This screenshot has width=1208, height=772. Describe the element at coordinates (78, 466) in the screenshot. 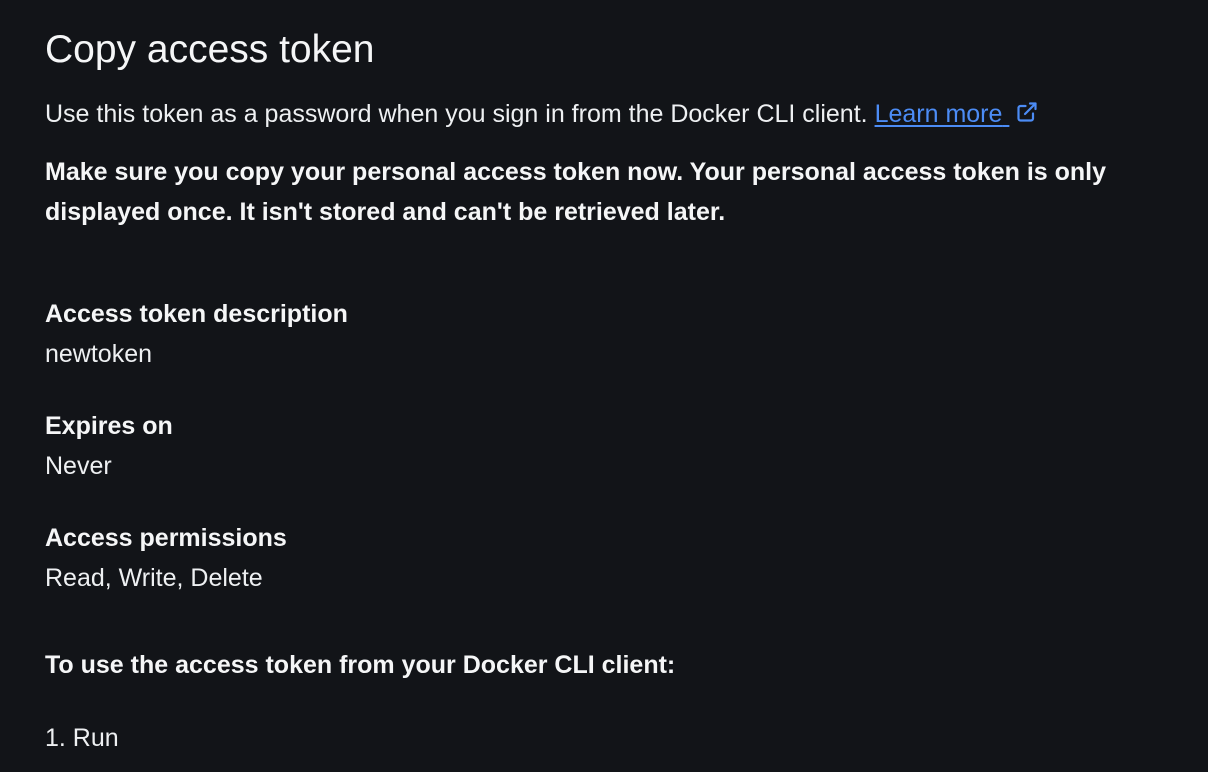

I see `expires-value: Never` at that location.